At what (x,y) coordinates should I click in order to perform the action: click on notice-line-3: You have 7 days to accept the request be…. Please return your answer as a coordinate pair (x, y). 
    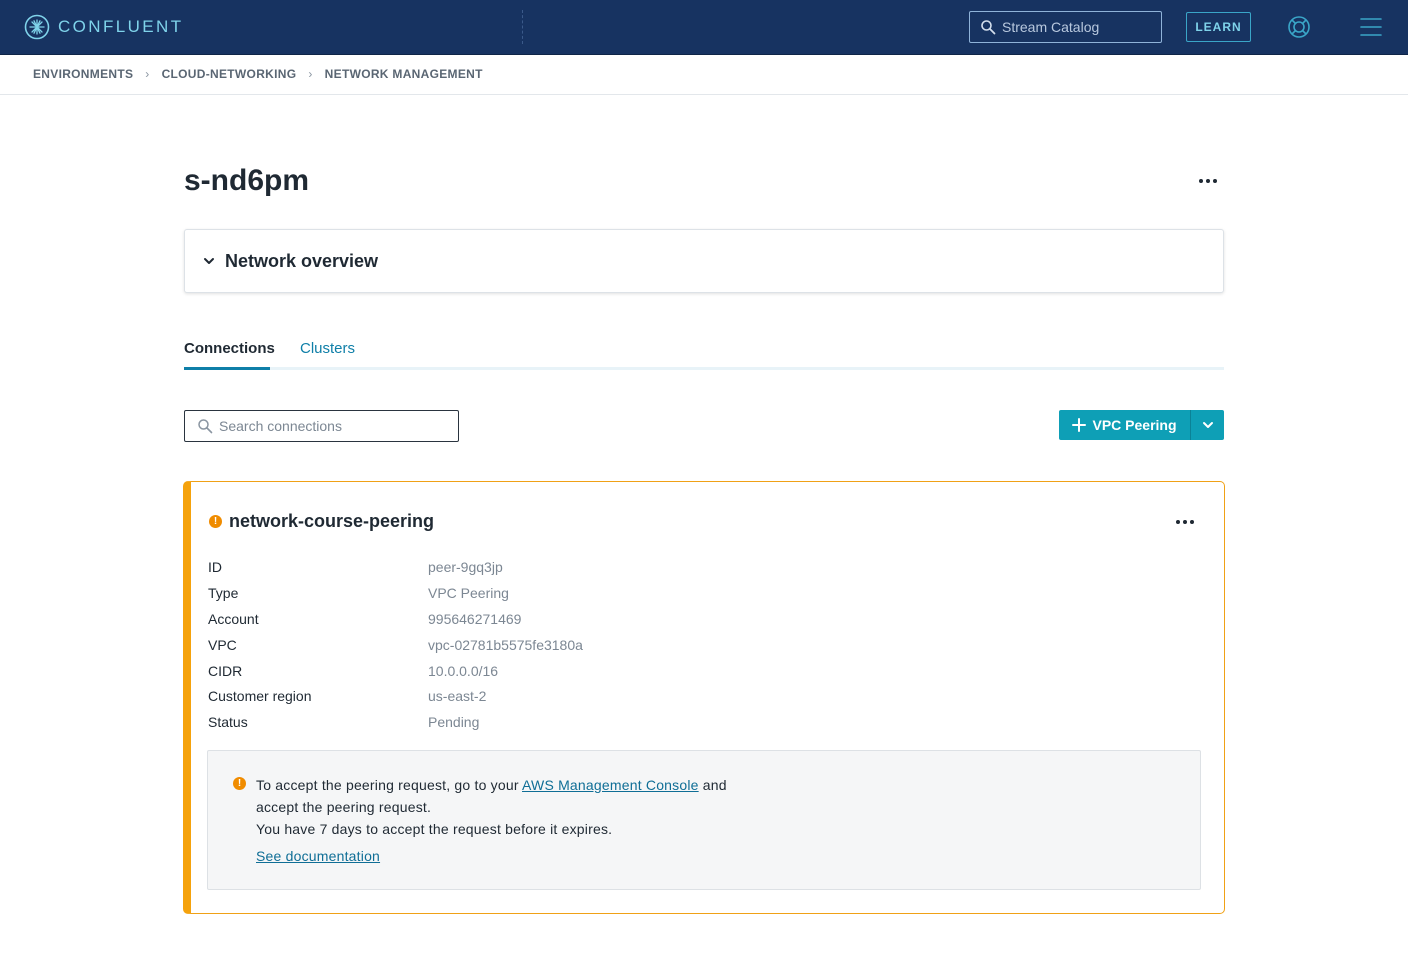
    Looking at the image, I should click on (434, 829).